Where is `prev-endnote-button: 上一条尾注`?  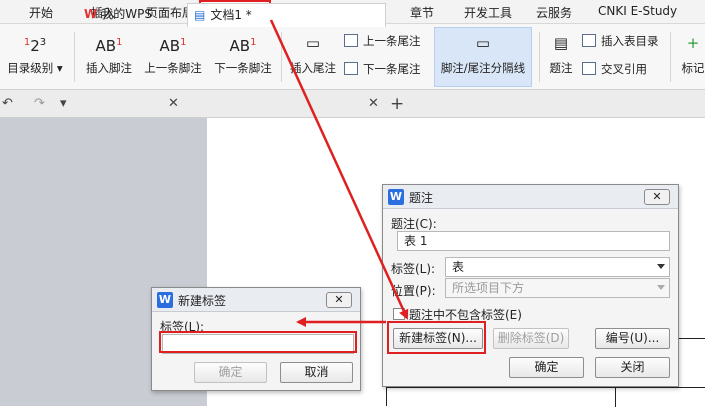 prev-endnote-button: 上一条尾注 is located at coordinates (382, 41).